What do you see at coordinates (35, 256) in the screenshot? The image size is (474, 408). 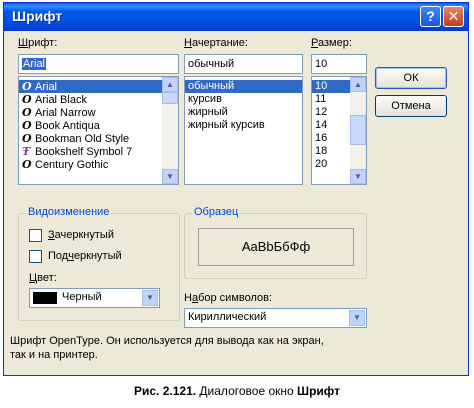 I see `underline-checkbox` at bounding box center [35, 256].